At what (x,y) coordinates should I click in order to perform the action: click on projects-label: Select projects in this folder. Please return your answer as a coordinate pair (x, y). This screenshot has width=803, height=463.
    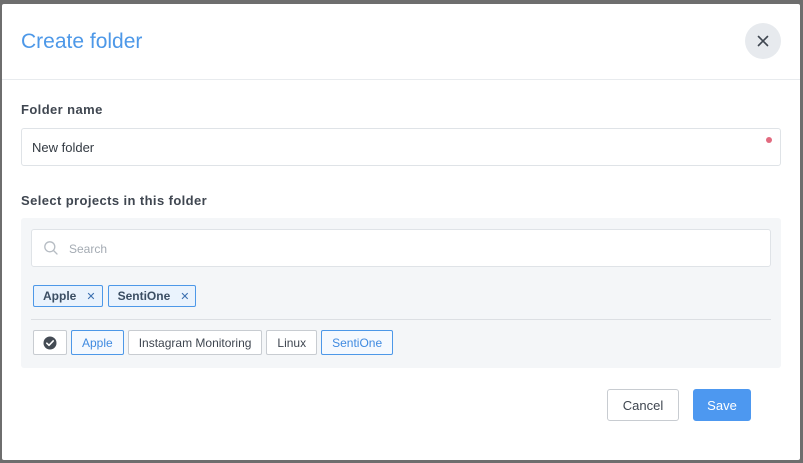
    Looking at the image, I should click on (114, 200).